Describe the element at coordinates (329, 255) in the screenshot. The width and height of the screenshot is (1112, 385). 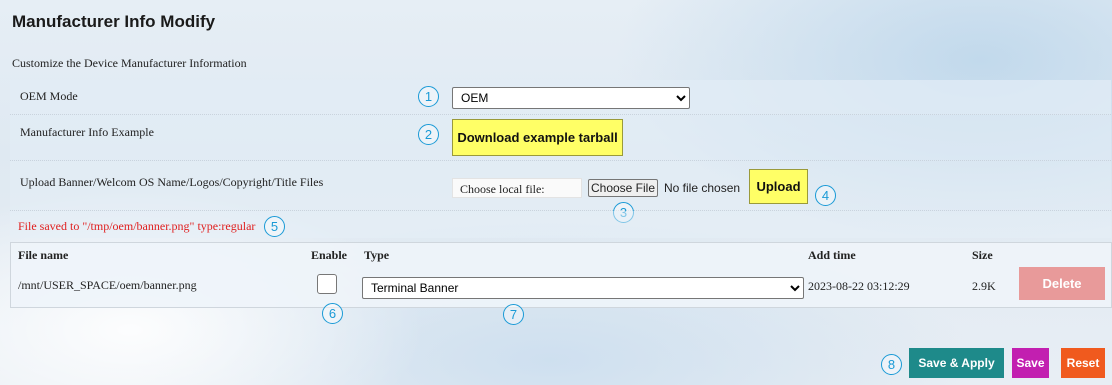
I see `header-enable: Enable` at that location.